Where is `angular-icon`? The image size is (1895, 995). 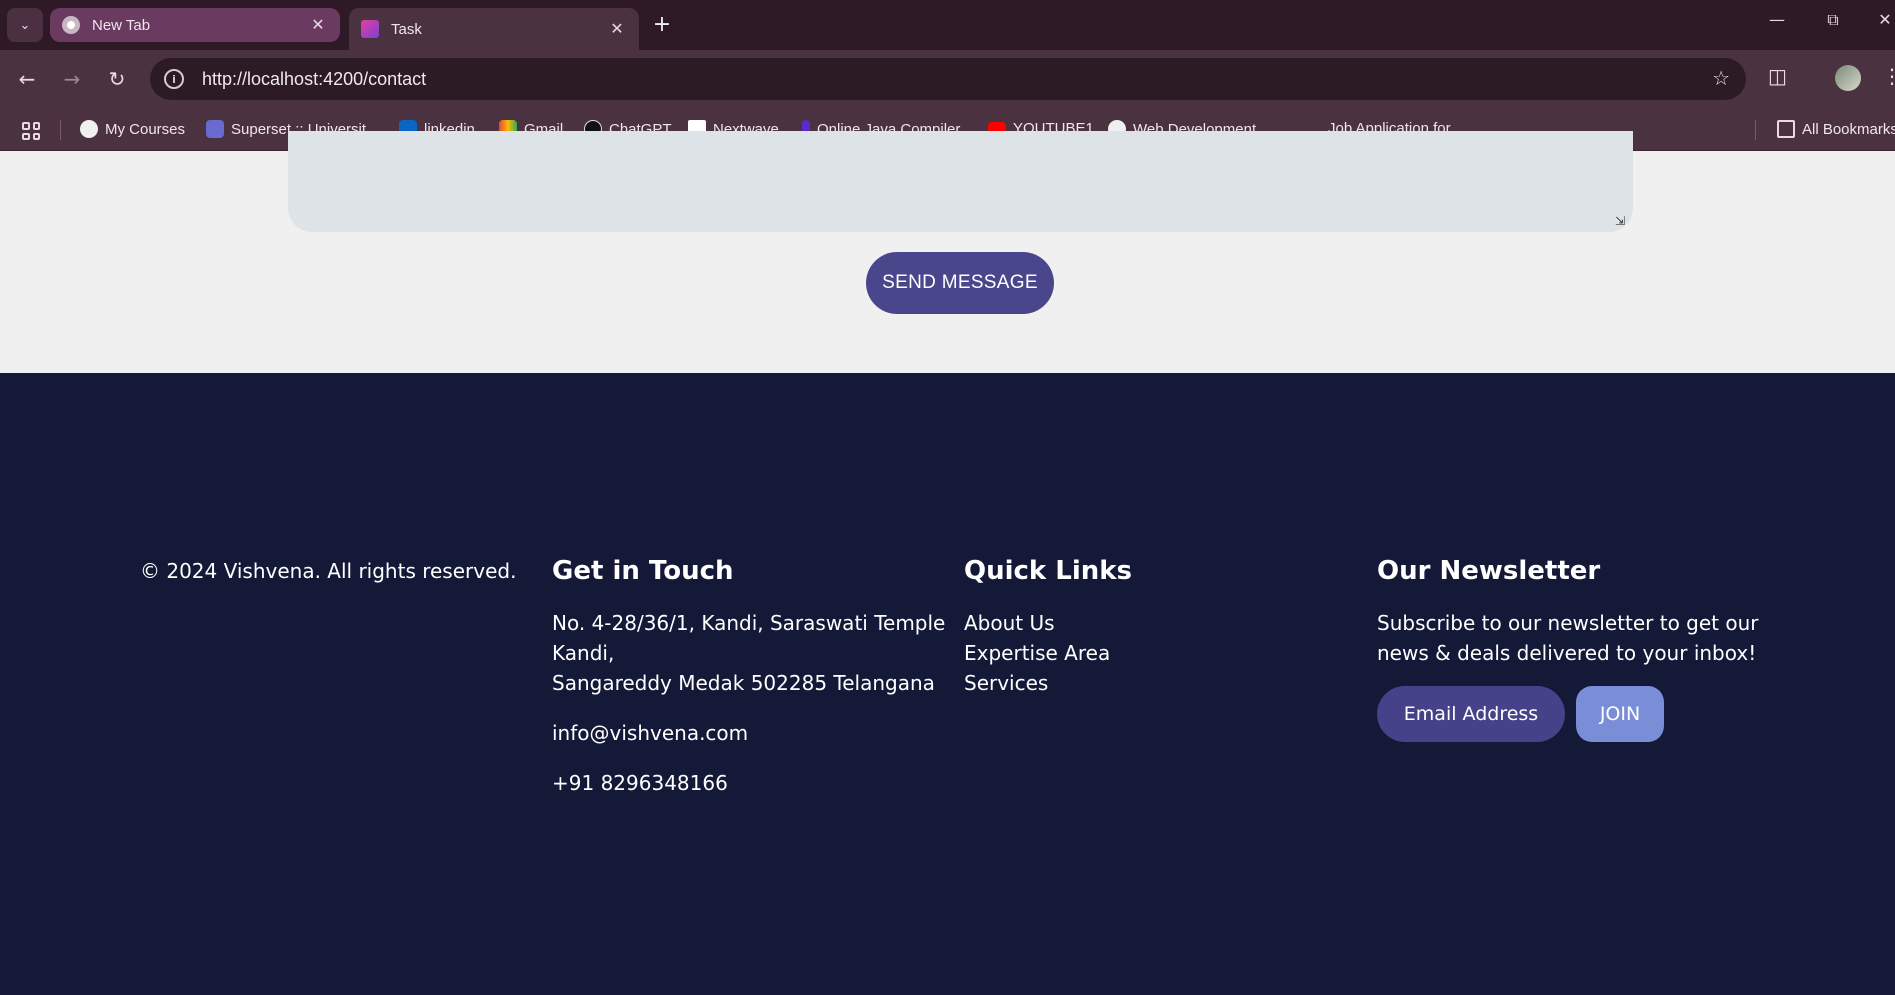 angular-icon is located at coordinates (370, 29).